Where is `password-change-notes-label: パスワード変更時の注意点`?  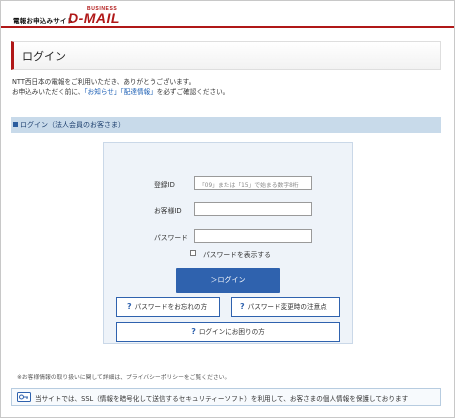
password-change-notes-label: パスワード変更時の注意点 is located at coordinates (287, 307).